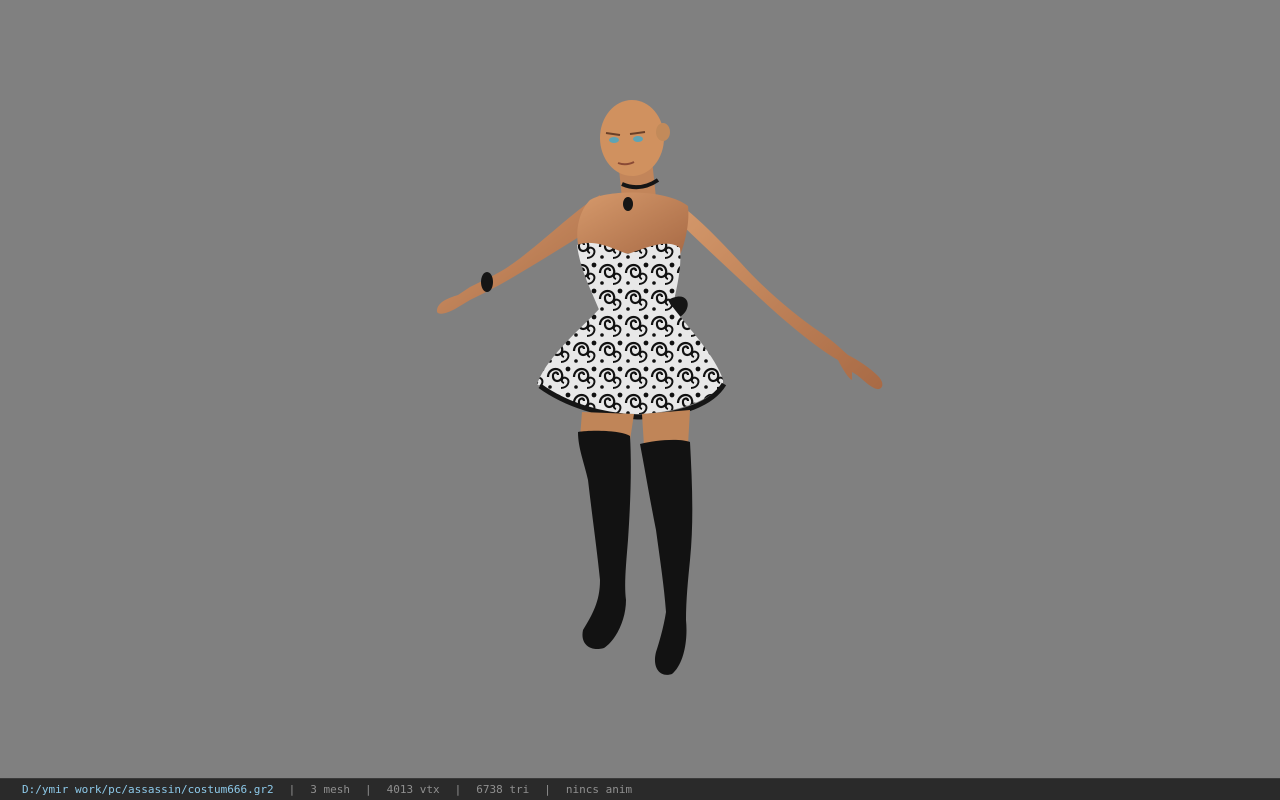 The width and height of the screenshot is (1280, 800). Describe the element at coordinates (628, 204) in the screenshot. I see `pendant` at that location.